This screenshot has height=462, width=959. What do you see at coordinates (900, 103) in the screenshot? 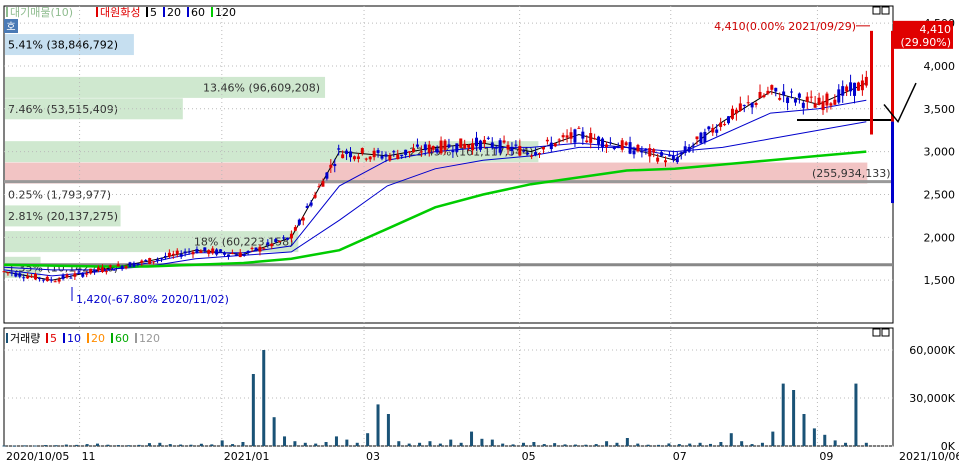
I see `check-mark-drawing` at bounding box center [900, 103].